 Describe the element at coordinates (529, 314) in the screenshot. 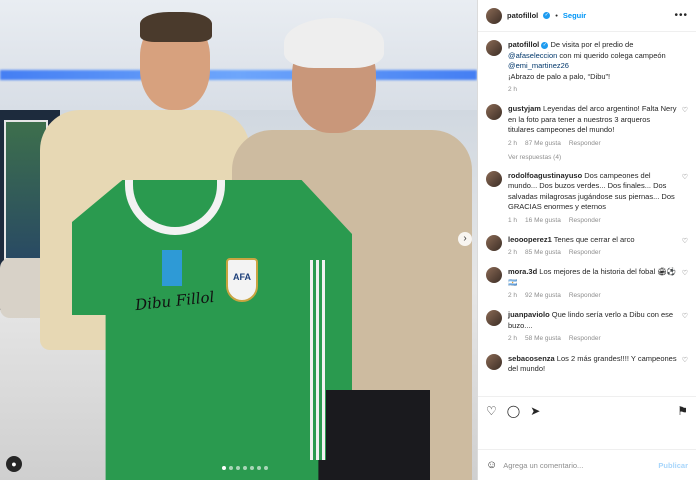

I see `commenter-username: juanpaviolo` at that location.